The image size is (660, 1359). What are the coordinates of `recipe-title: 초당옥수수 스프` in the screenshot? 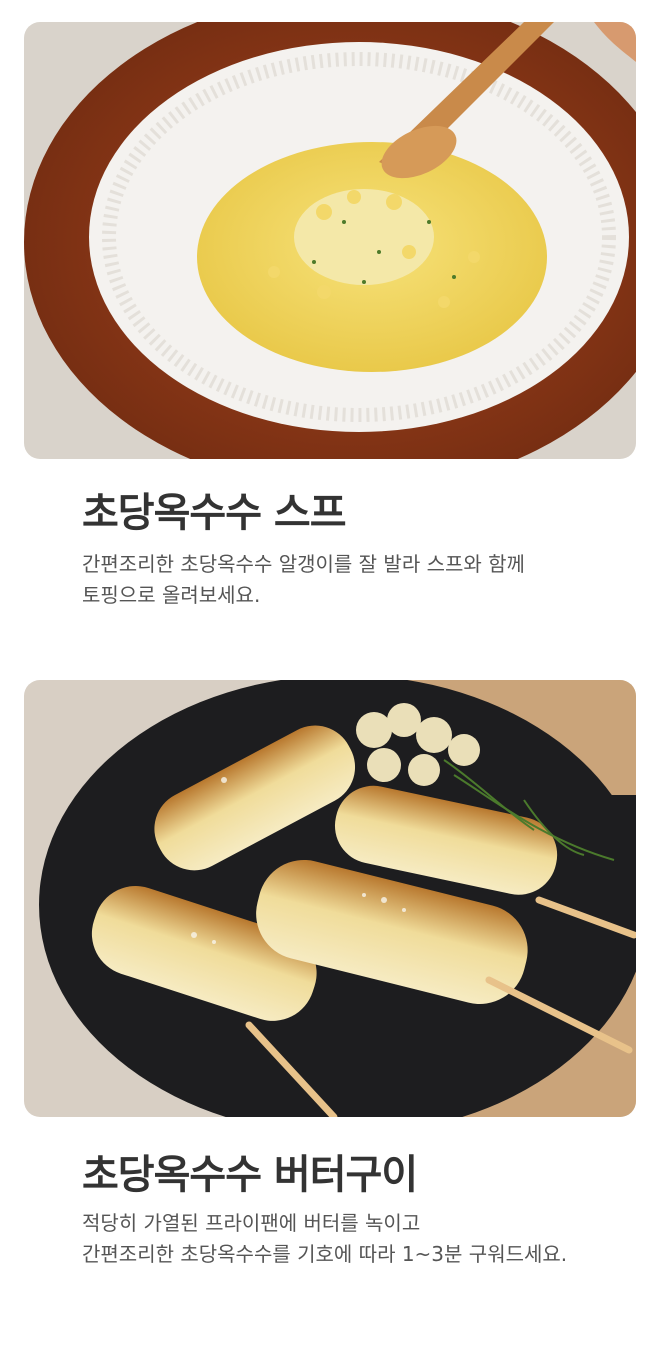 It's located at (214, 513).